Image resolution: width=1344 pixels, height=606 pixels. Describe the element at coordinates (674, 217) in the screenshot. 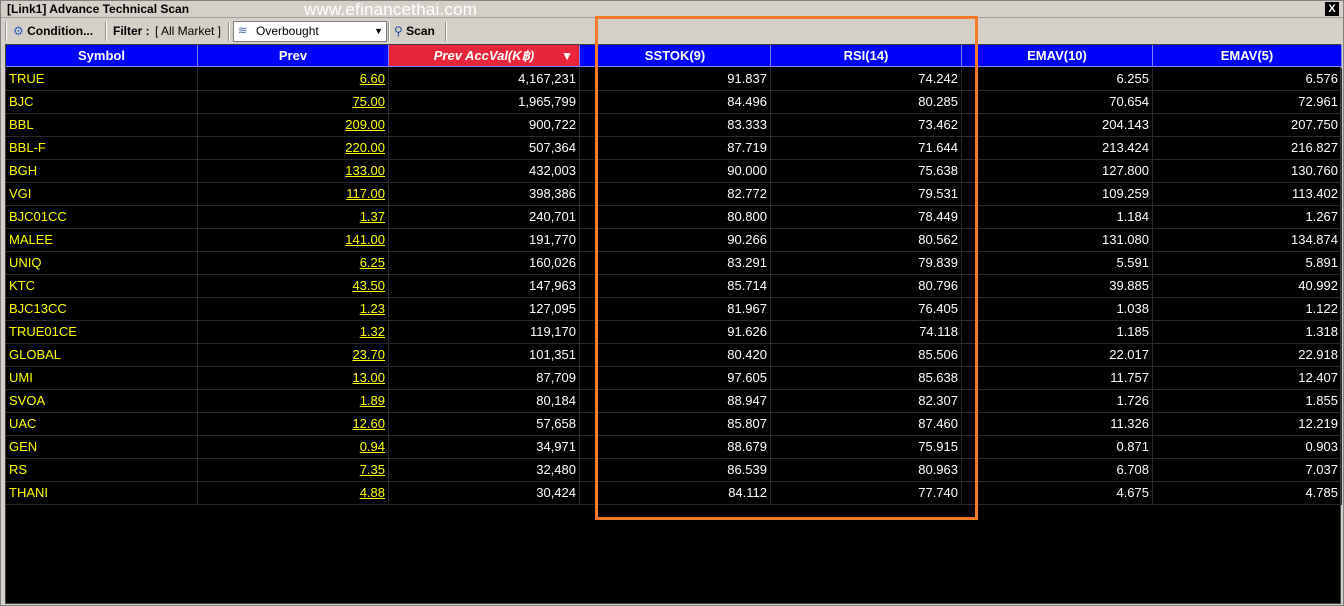

I see `table-row: BJC01CC 1.37 240,701 80.800 78.449 1.184 1.267` at that location.